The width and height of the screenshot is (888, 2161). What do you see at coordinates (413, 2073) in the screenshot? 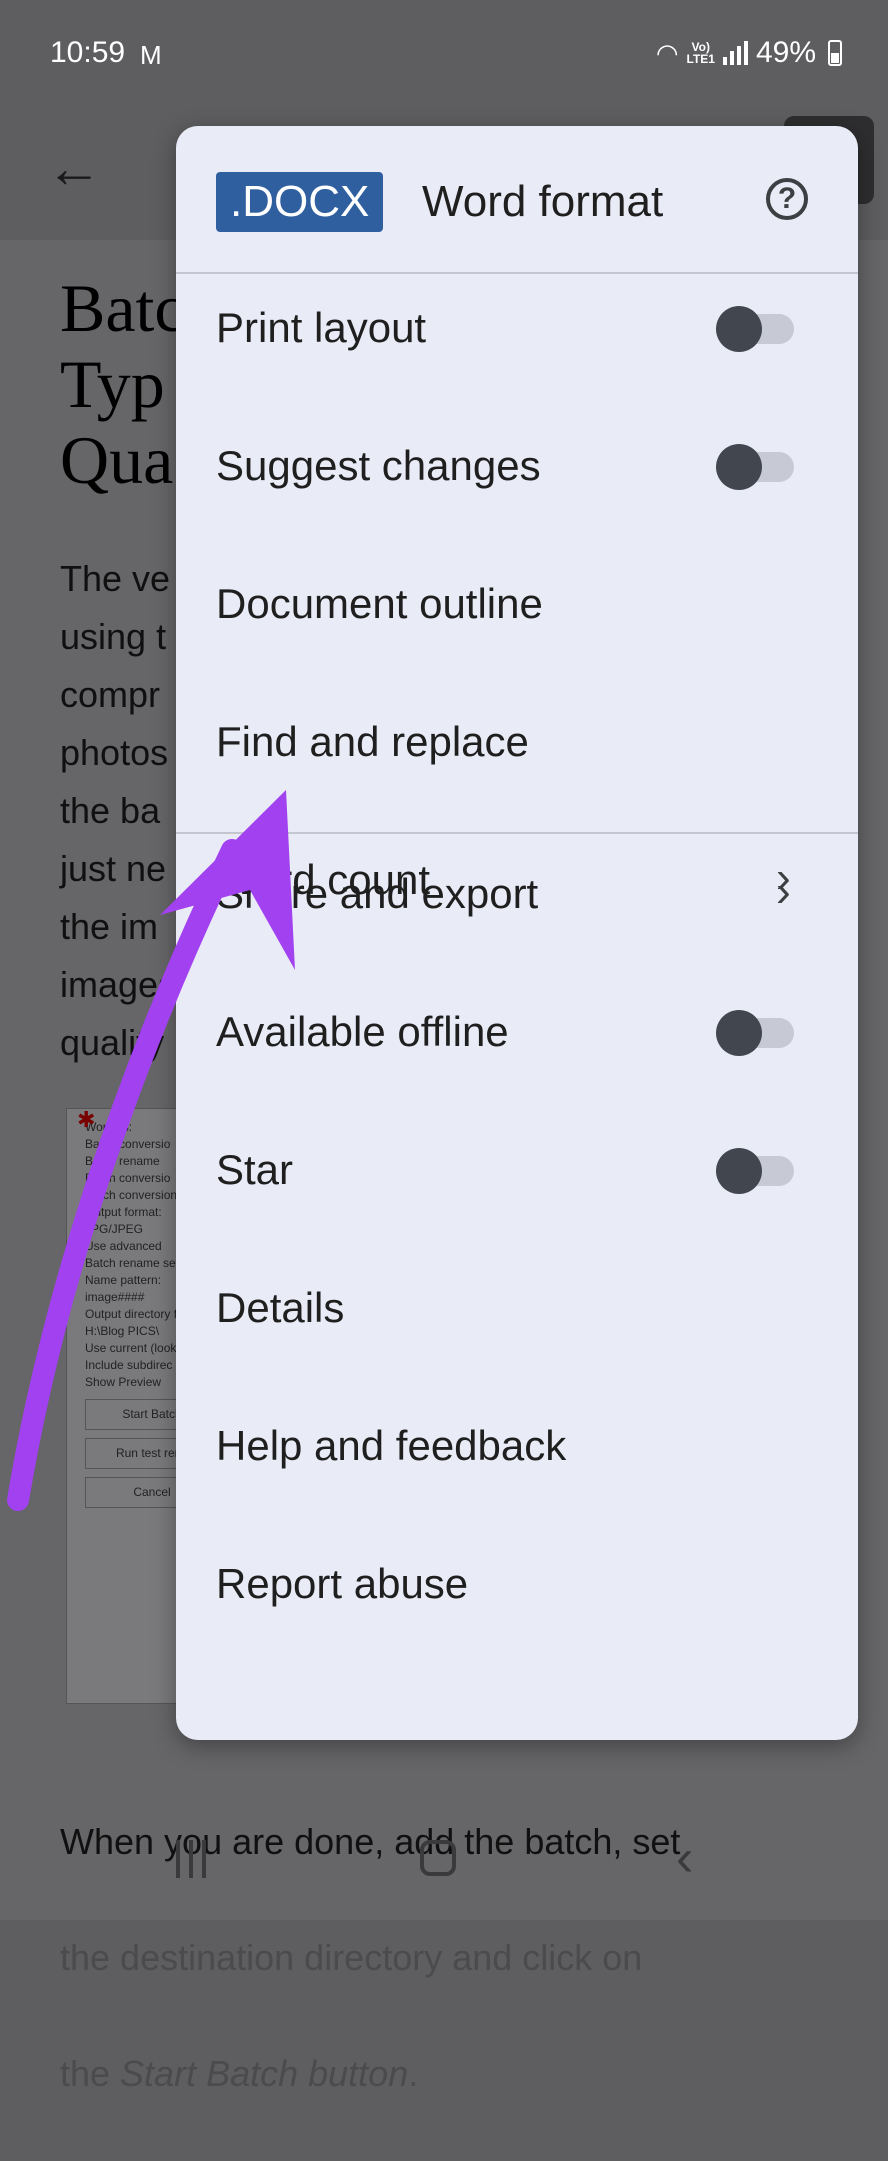
I see `bottom-line-3-suffix: .` at bounding box center [413, 2073].